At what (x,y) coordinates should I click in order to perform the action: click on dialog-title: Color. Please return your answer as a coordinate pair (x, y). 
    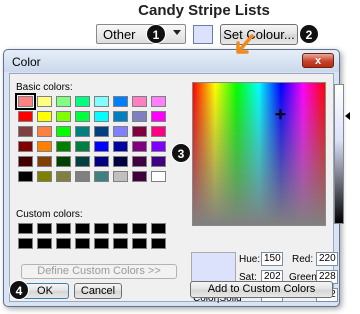
    Looking at the image, I should click on (26, 62).